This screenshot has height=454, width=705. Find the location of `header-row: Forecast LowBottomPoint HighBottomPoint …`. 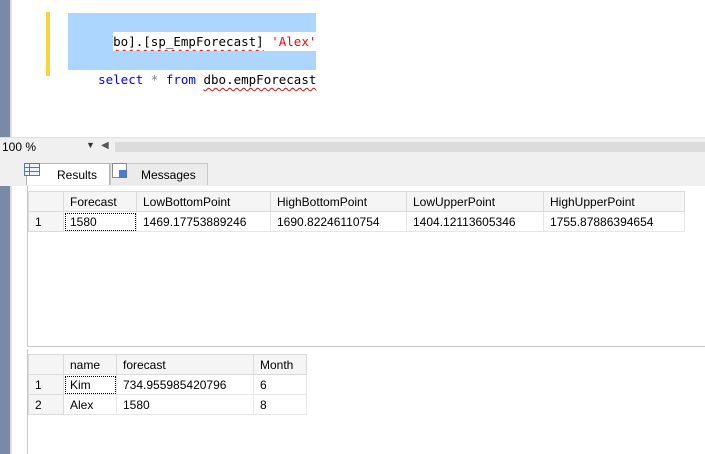

header-row: Forecast LowBottomPoint HighBottomPoint … is located at coordinates (356, 201).